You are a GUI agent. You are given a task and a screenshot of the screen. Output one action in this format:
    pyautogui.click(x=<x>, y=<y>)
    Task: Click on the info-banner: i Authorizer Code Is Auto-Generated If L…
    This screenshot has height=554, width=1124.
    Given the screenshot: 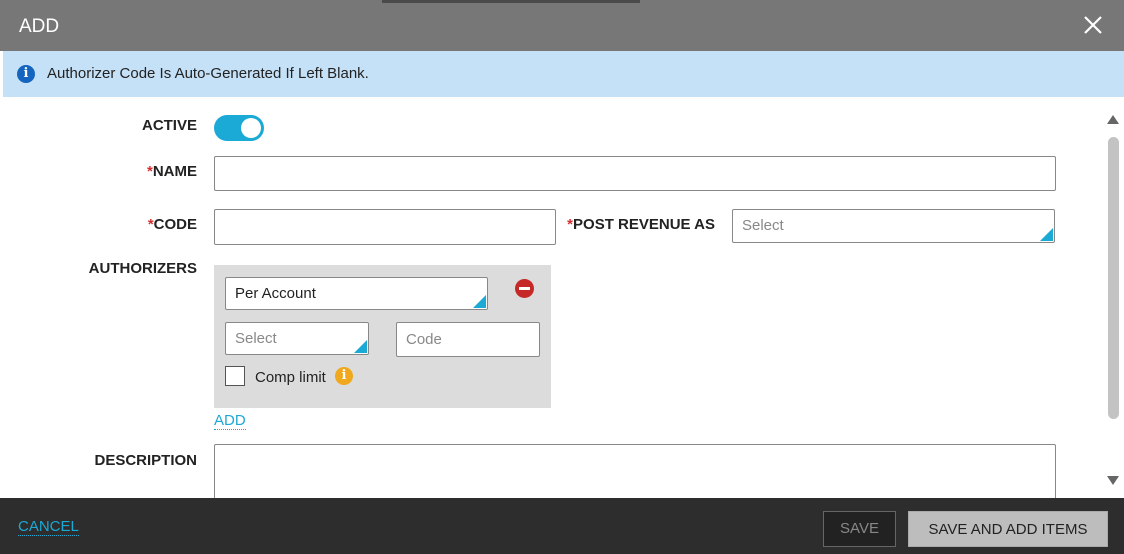 What is the action you would take?
    pyautogui.click(x=563, y=74)
    